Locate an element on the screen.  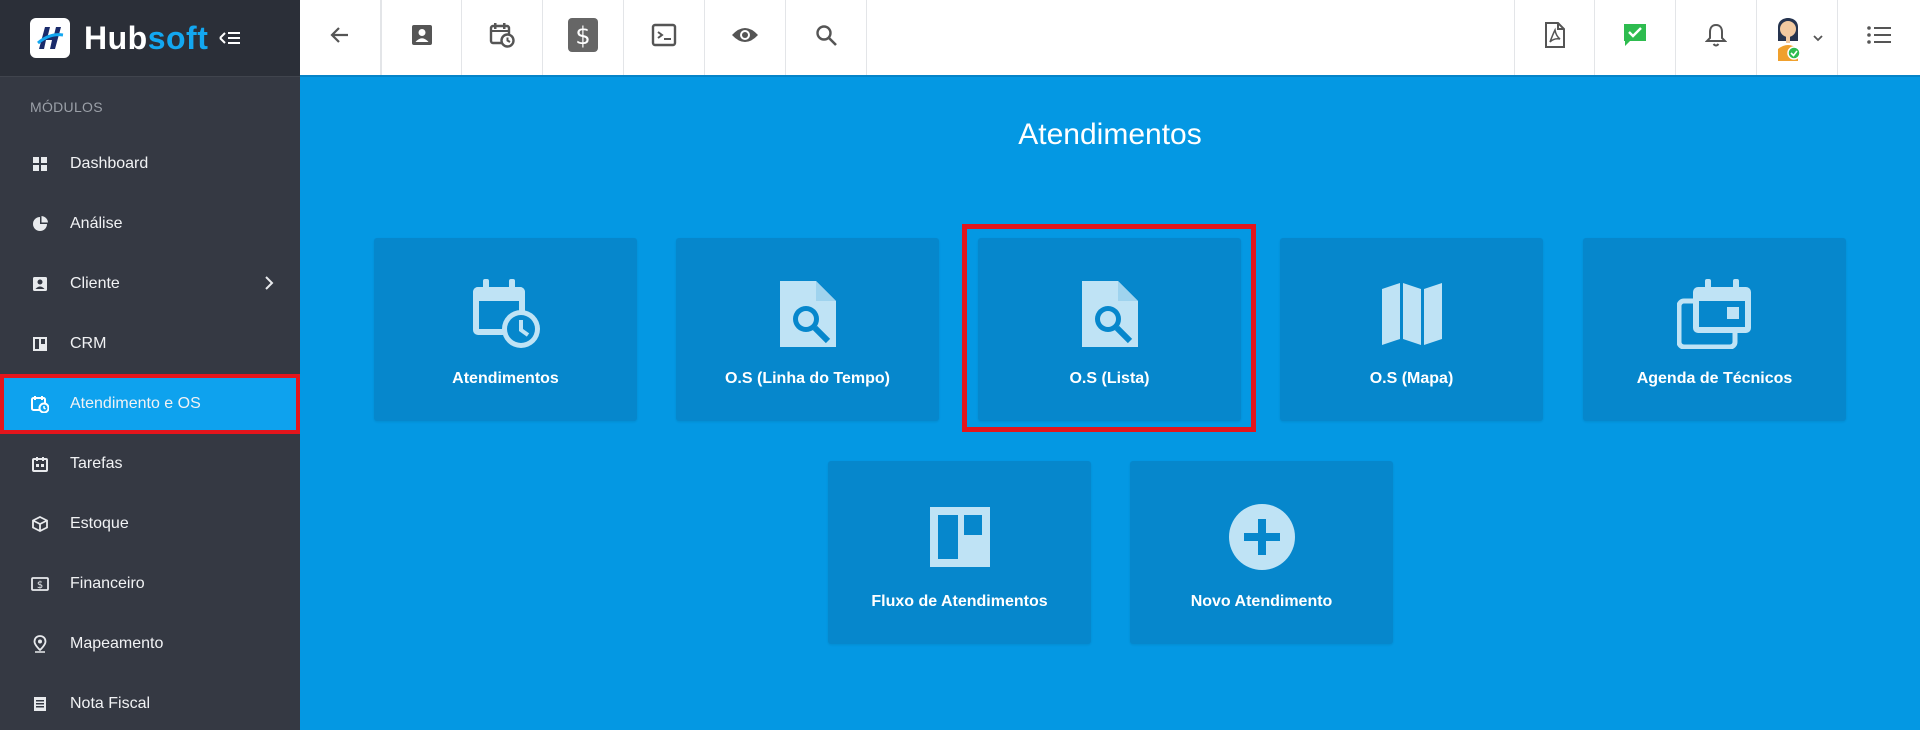
map-pin-icon is located at coordinates (40, 644).